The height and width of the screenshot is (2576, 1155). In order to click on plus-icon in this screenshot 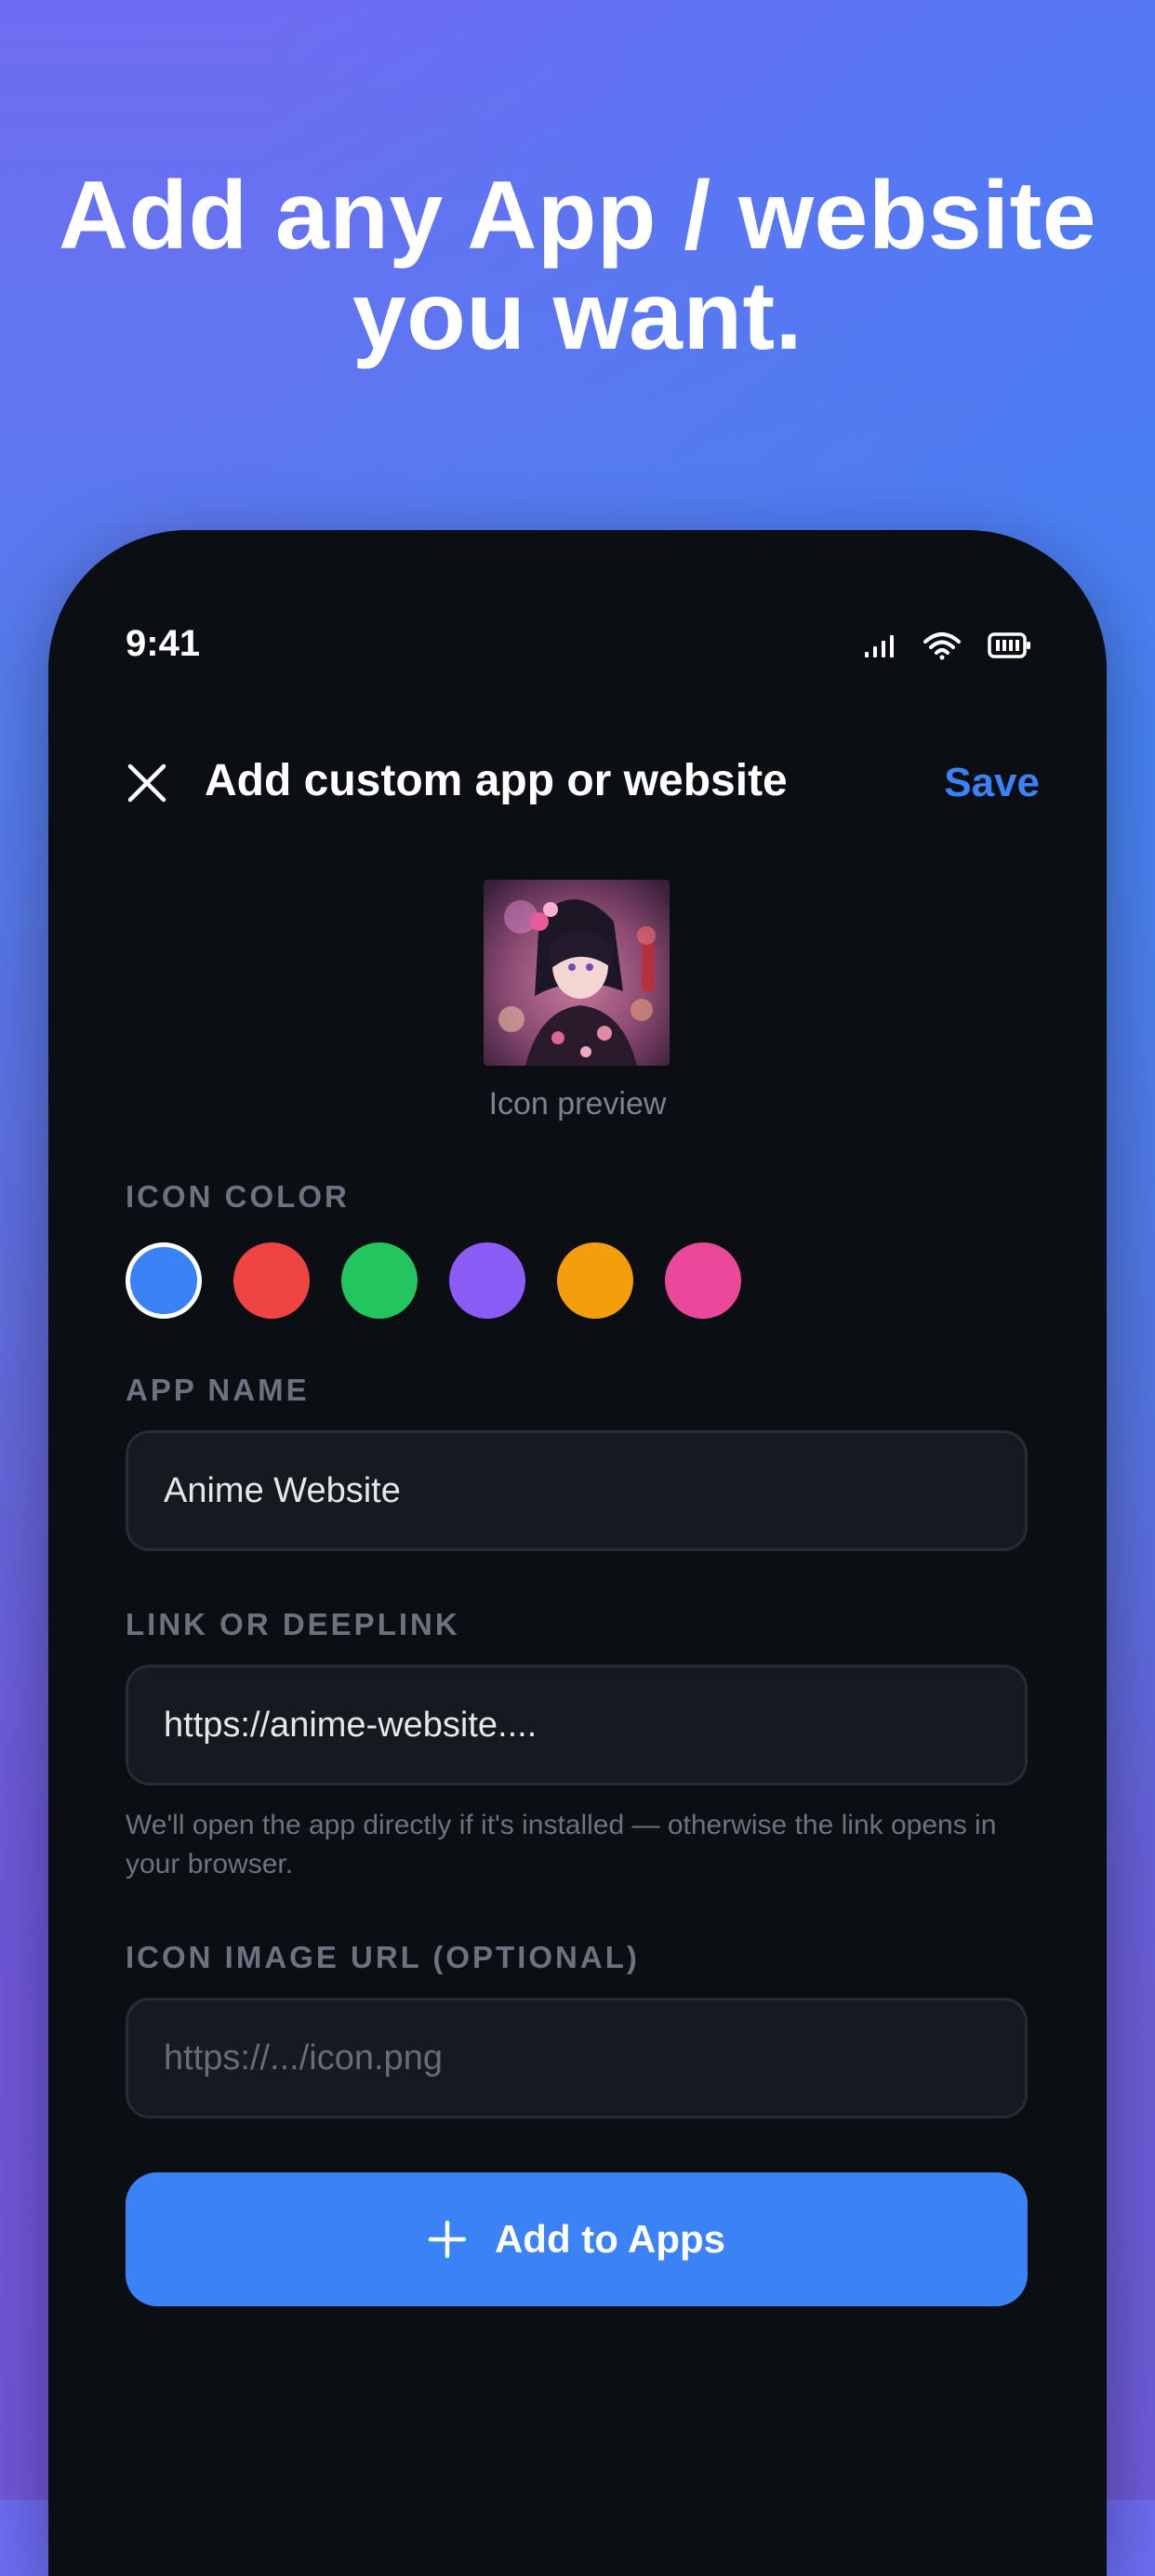, I will do `click(447, 2239)`.